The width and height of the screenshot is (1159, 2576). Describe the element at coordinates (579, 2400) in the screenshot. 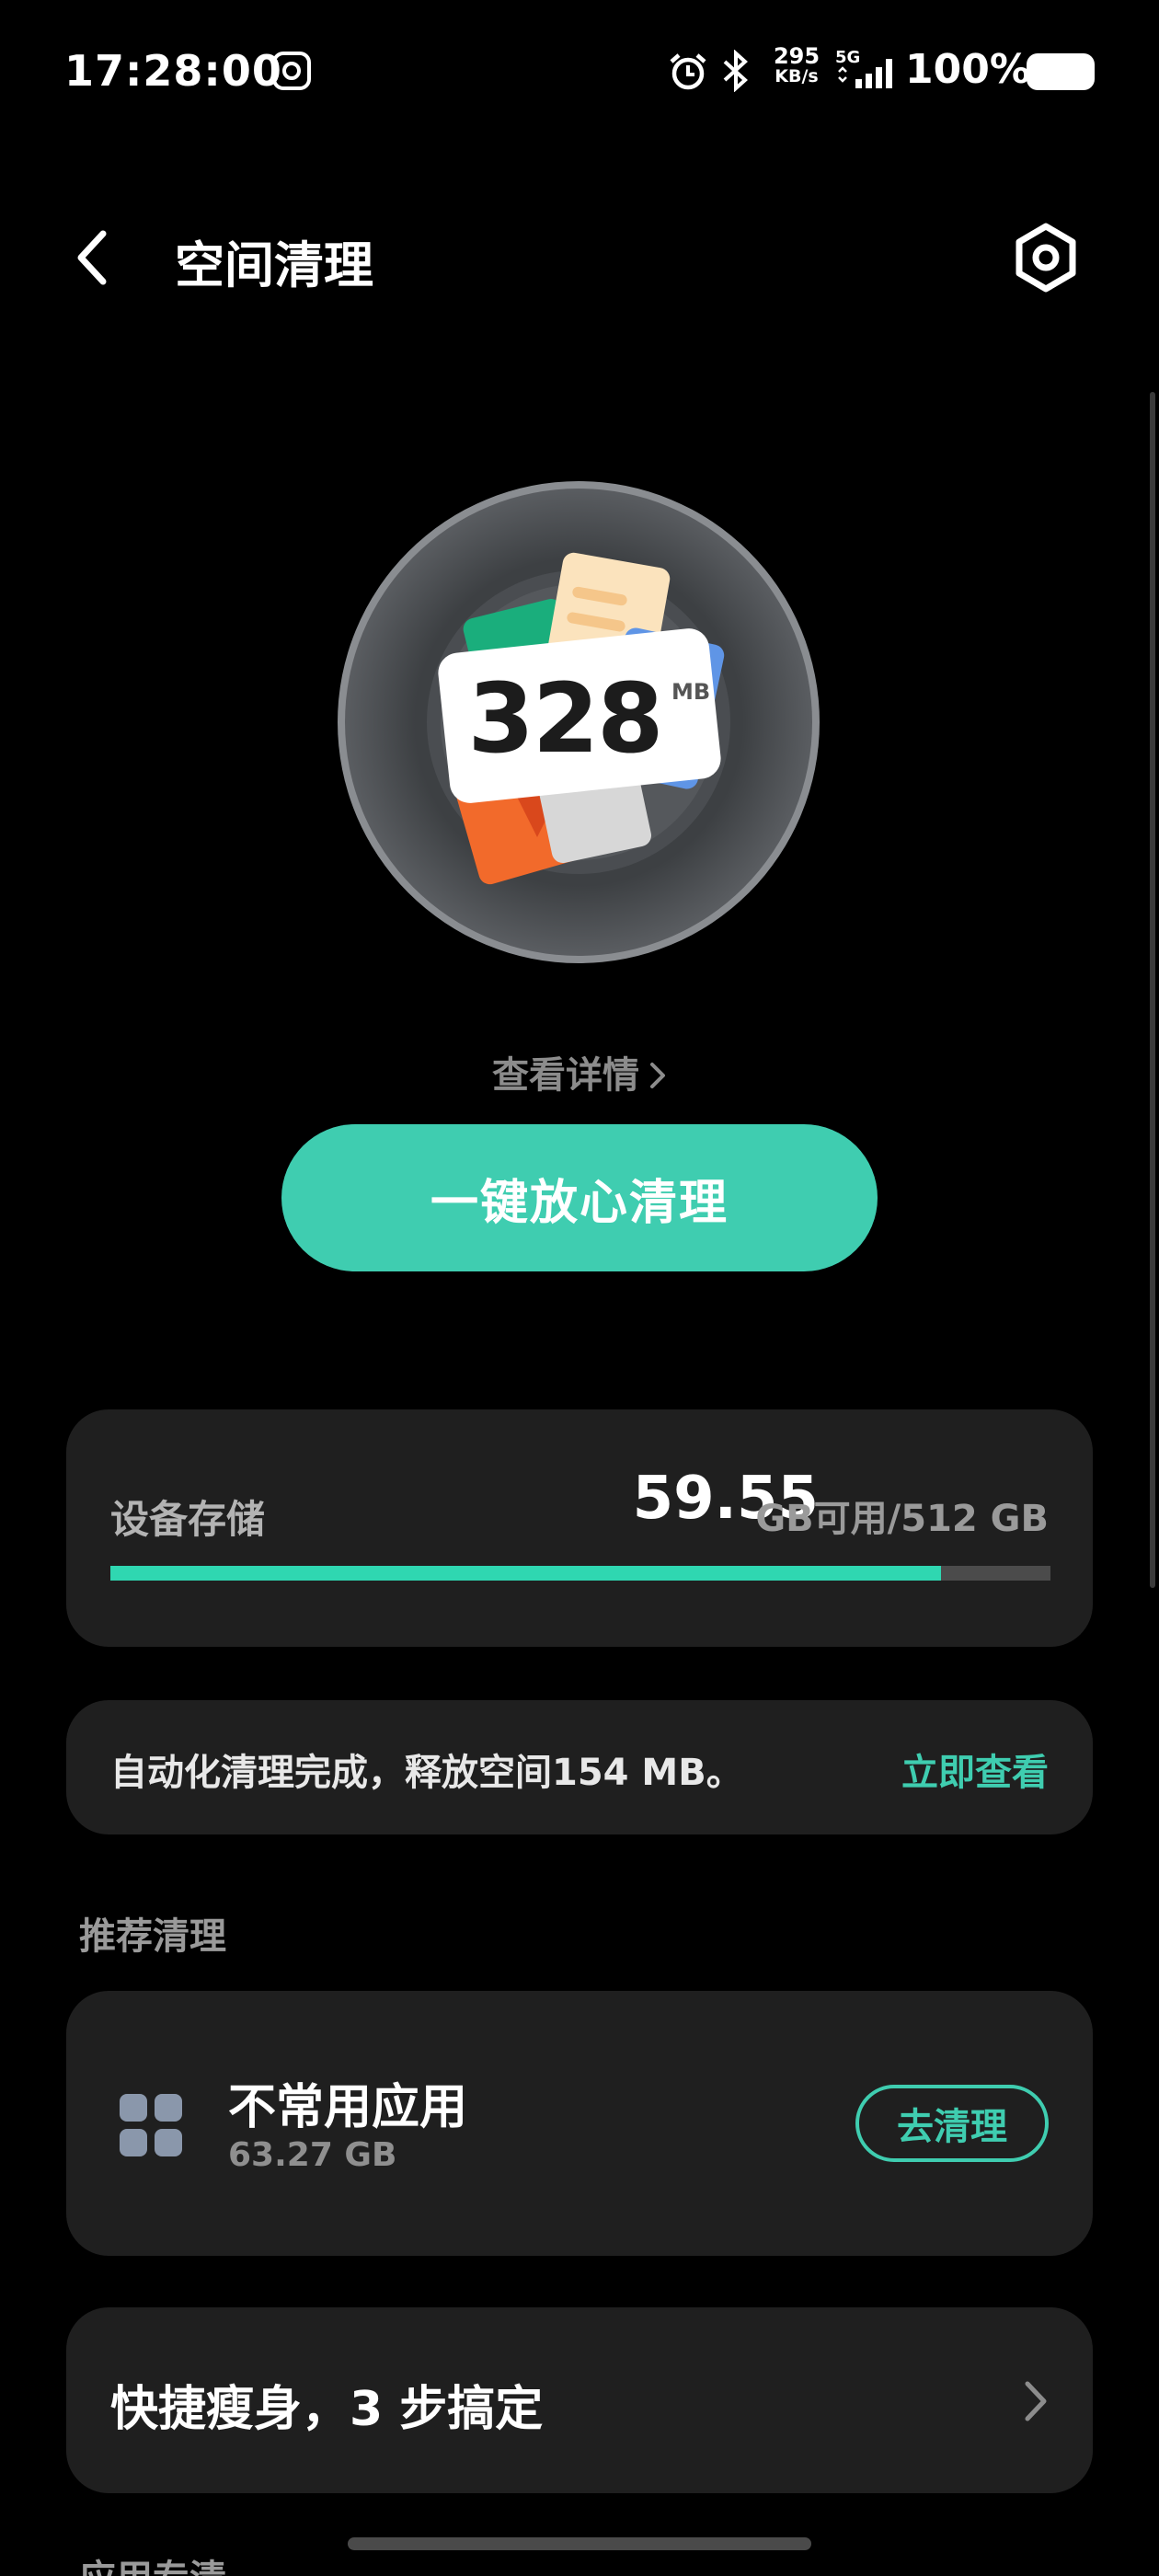

I see `quick-slim-card: 快捷瘦身，3 步搞定` at that location.